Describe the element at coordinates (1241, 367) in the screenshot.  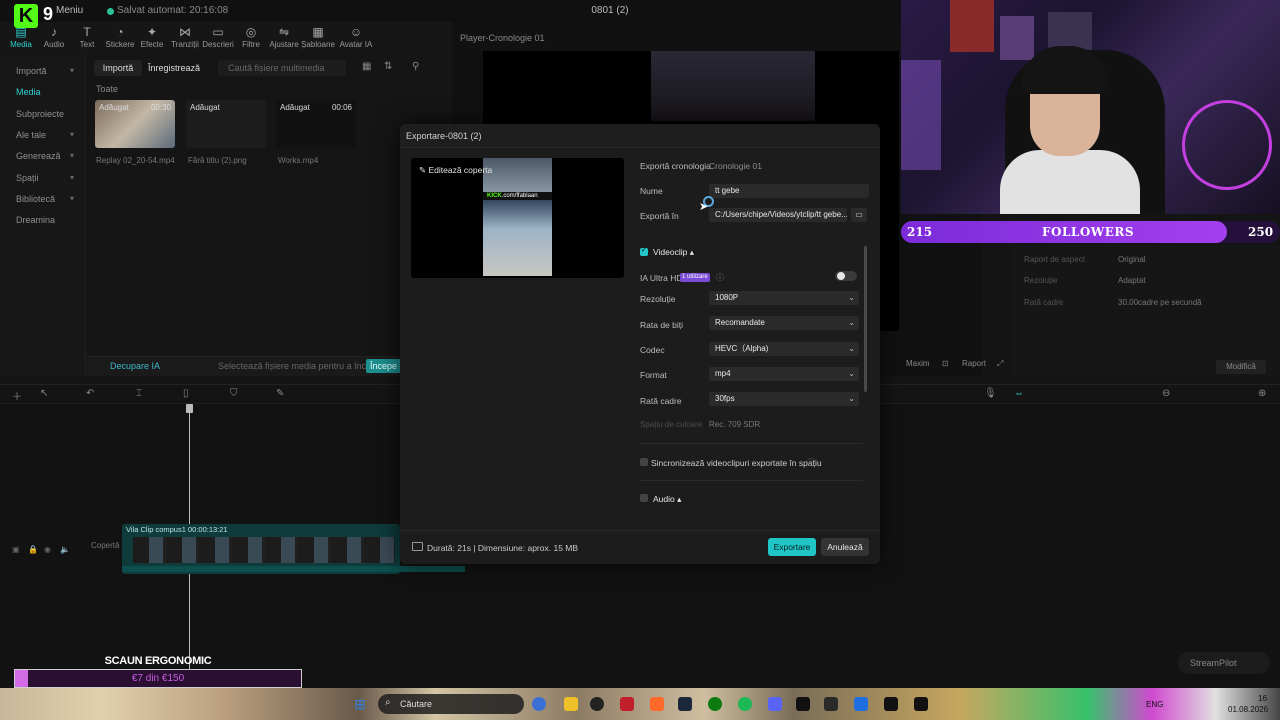
I see `modify-button: Modifică` at that location.